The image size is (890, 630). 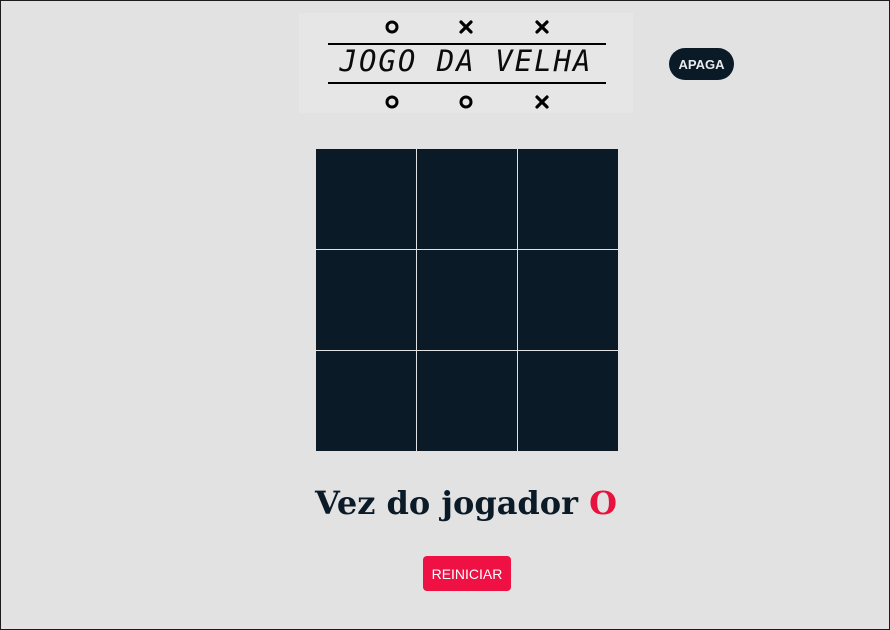 I want to click on turn-status: Vez do jogador O, so click(x=445, y=503).